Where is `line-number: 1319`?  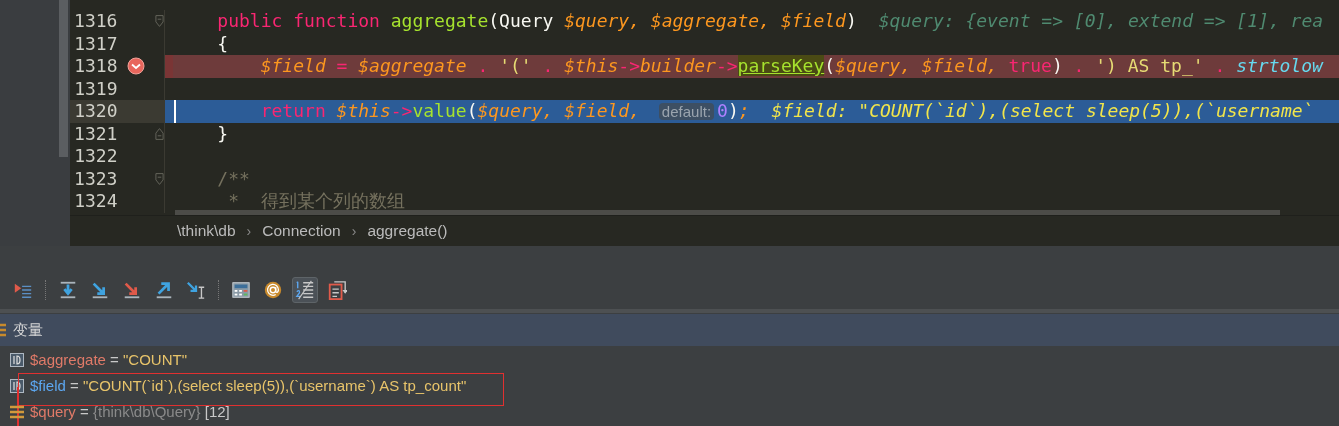
line-number: 1319 is located at coordinates (95, 88).